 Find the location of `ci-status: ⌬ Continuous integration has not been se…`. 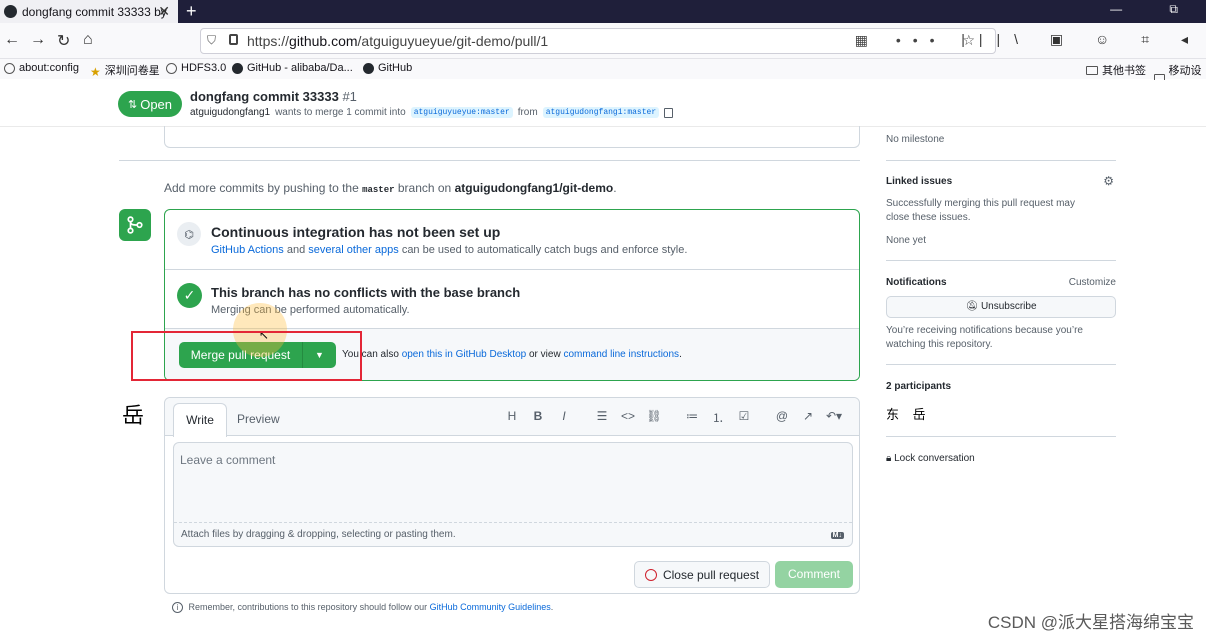

ci-status: ⌬ Continuous integration has not been se… is located at coordinates (512, 240).